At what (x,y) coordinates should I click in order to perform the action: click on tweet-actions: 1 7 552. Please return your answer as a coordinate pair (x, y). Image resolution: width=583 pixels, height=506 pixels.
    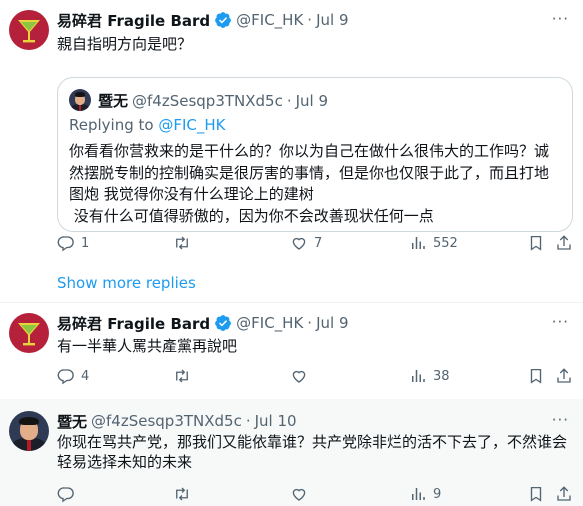
    Looking at the image, I should click on (315, 244).